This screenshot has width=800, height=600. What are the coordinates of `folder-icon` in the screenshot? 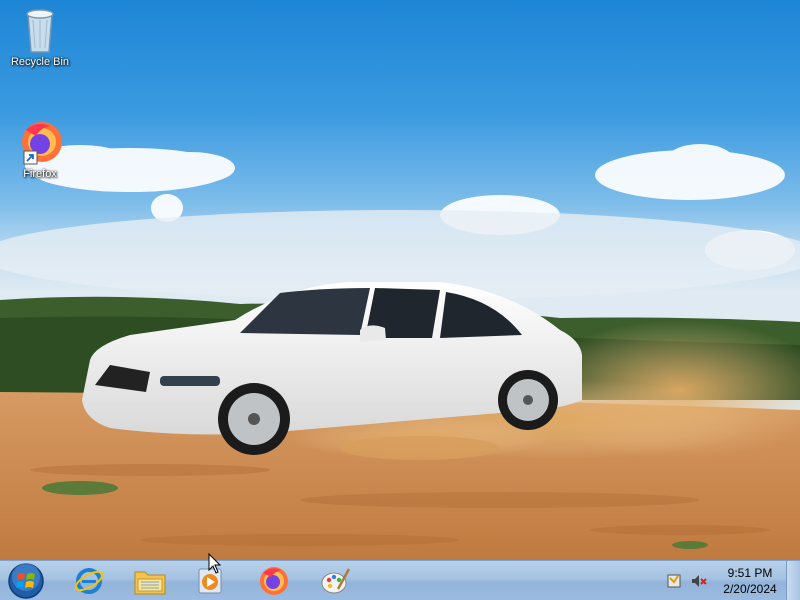 It's located at (150, 583).